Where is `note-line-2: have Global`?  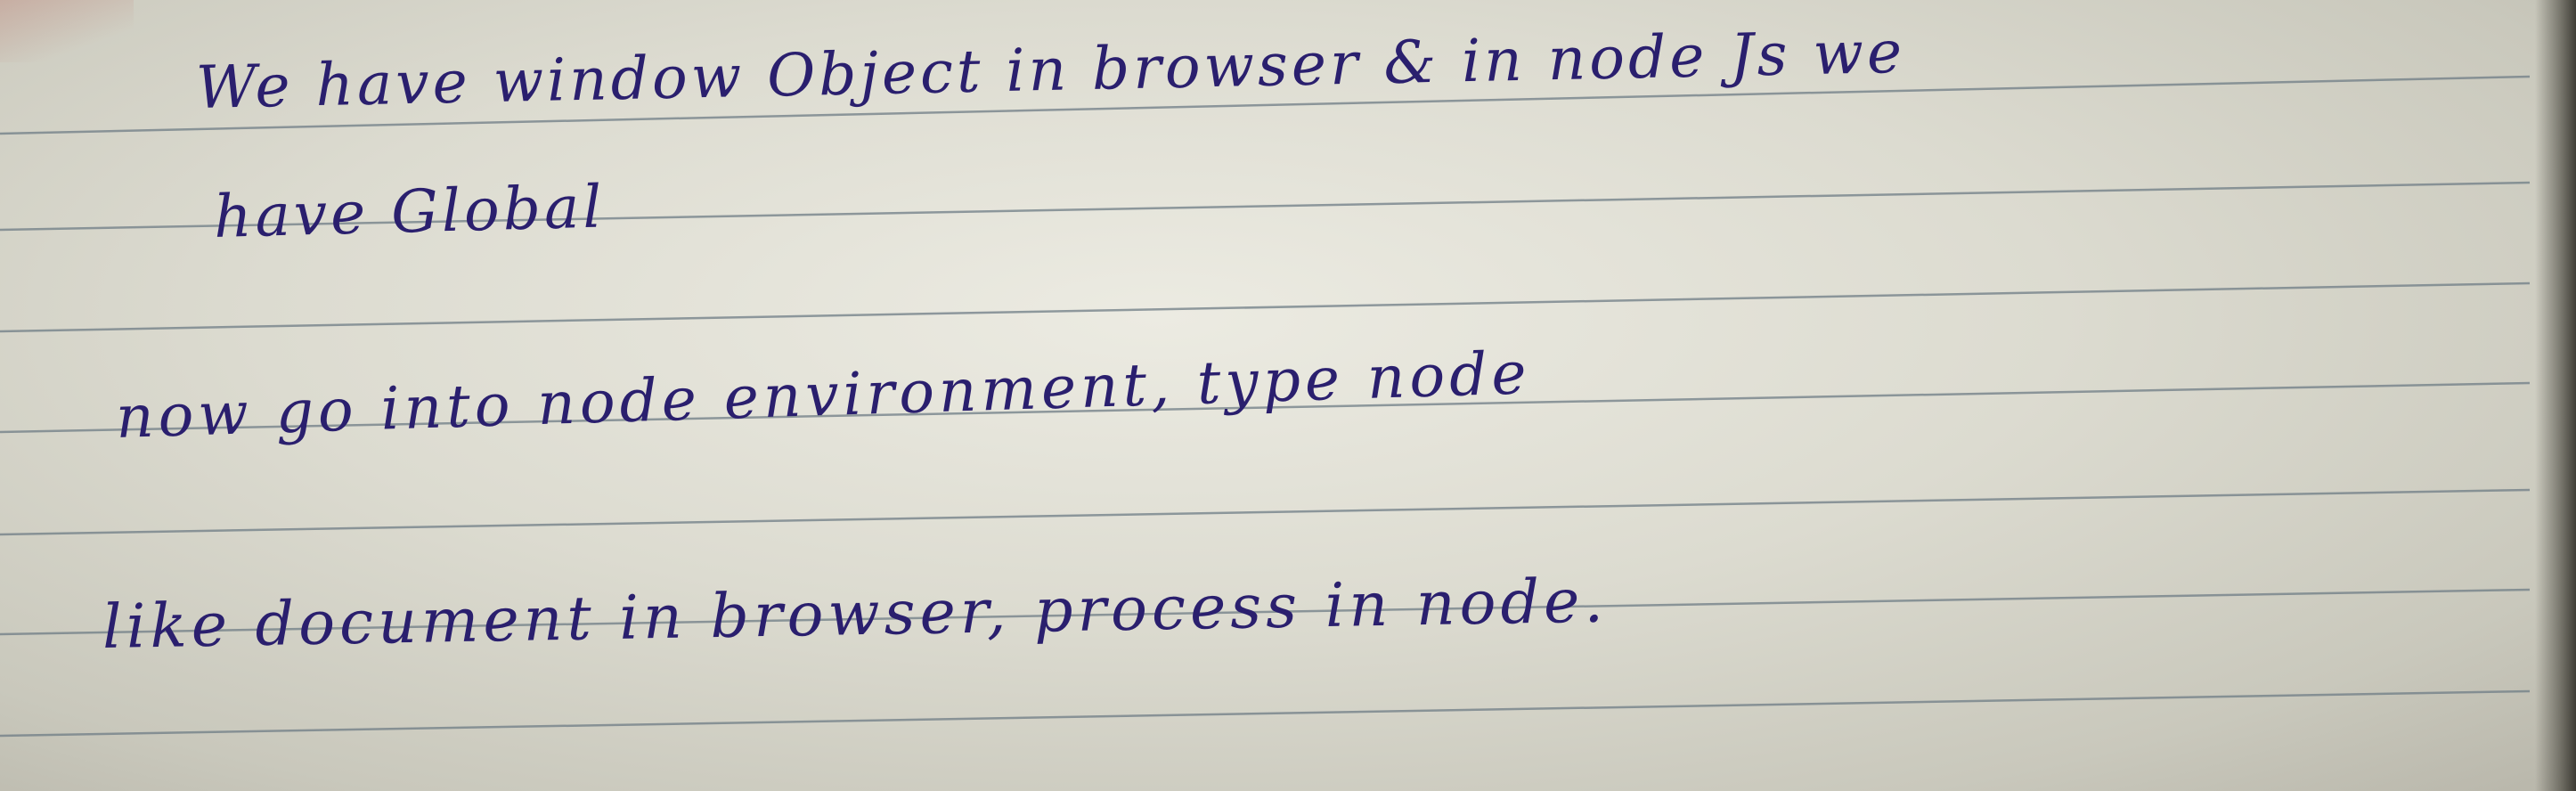 note-line-2: have Global is located at coordinates (410, 211).